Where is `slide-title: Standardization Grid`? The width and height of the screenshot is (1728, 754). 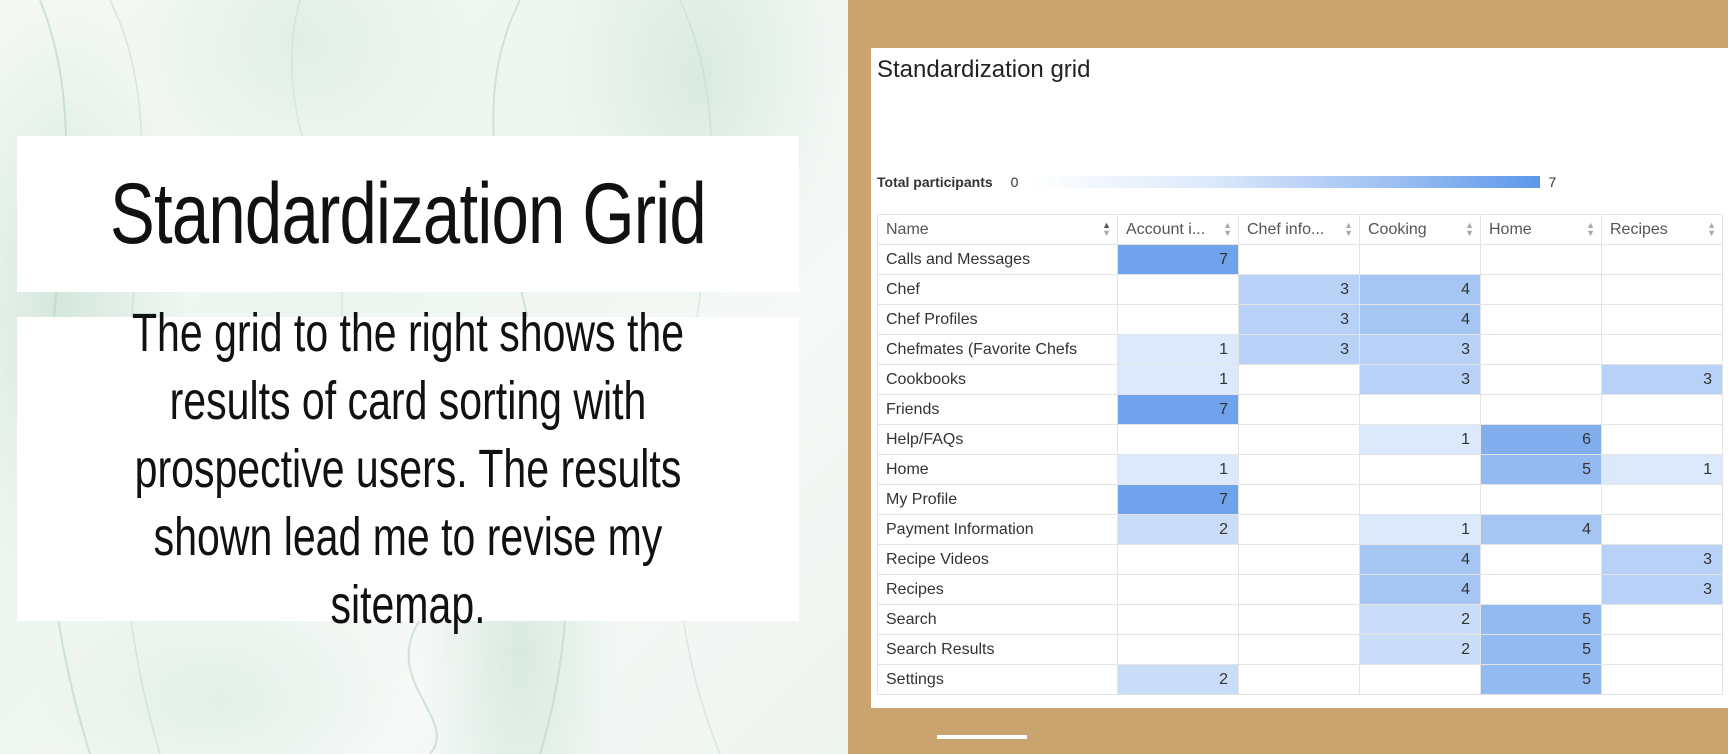 slide-title: Standardization Grid is located at coordinates (408, 213).